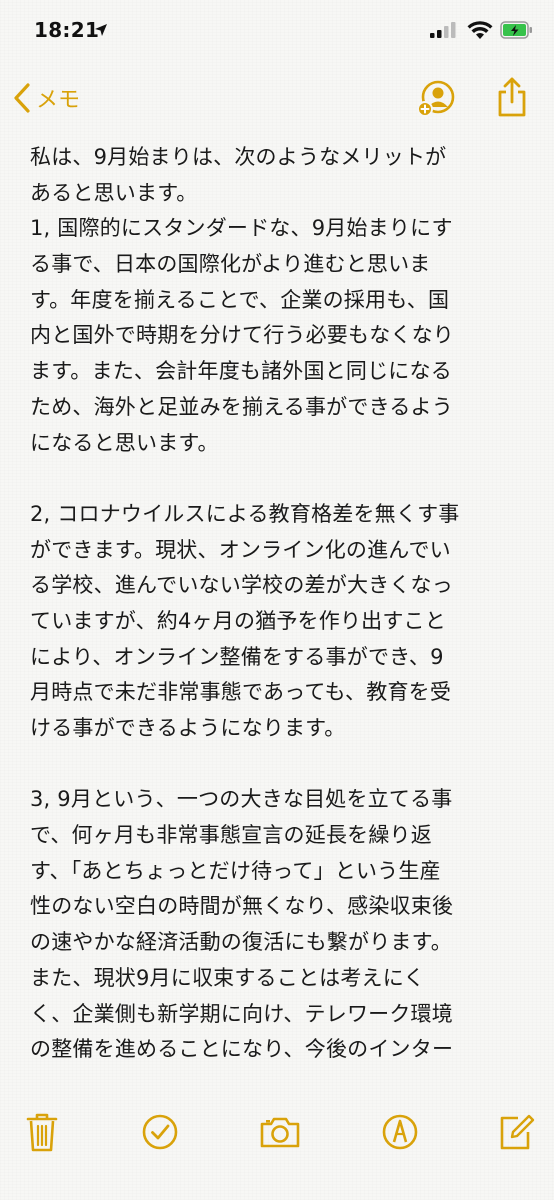 This screenshot has width=554, height=1200. I want to click on add-person-icon, so click(436, 98).